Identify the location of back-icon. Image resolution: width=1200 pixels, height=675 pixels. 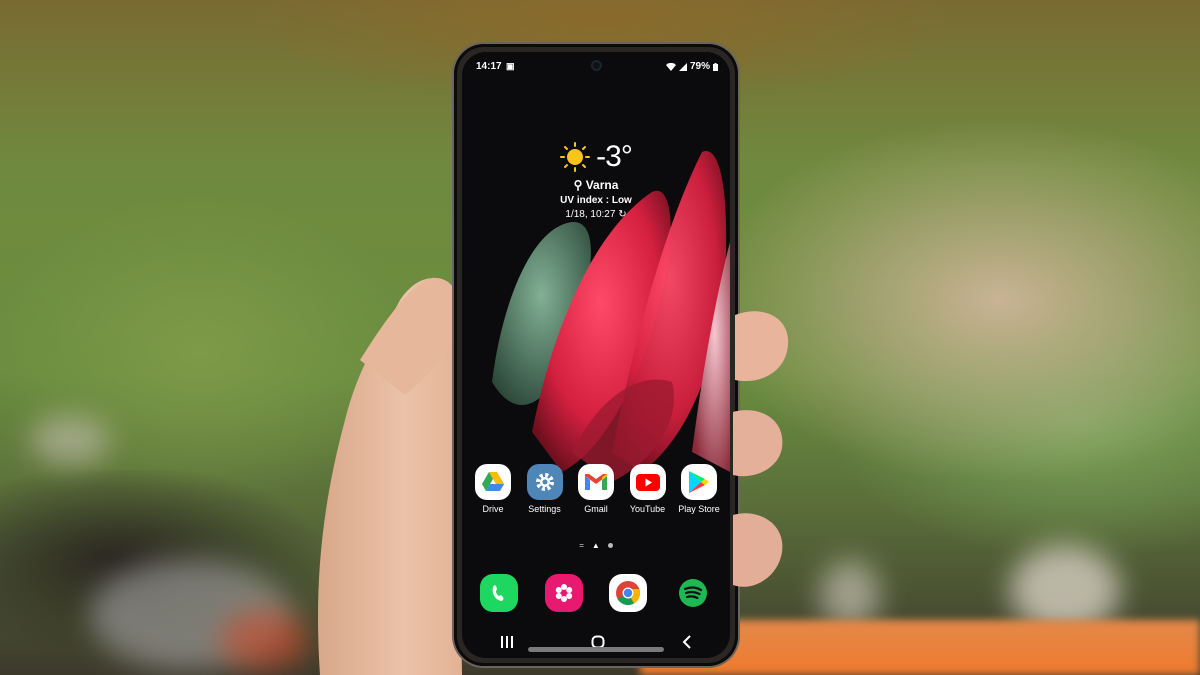
(687, 642).